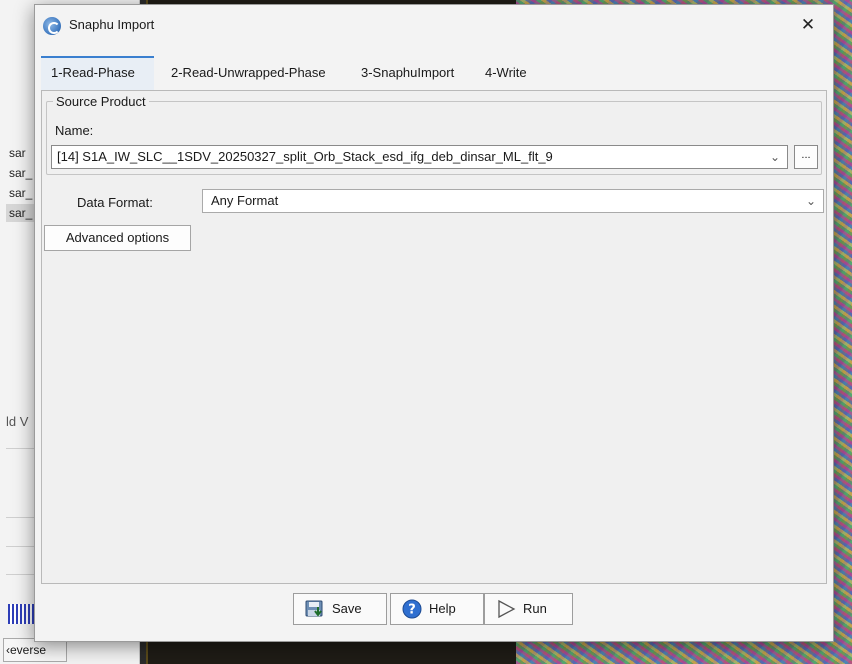 Image resolution: width=852 pixels, height=664 pixels. I want to click on dialog-footer: Save ? Help Run, so click(434, 612).